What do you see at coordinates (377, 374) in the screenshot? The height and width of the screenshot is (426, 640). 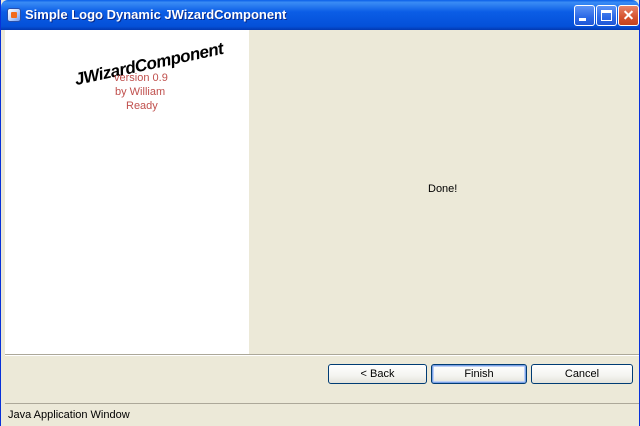 I see `back-button: < Back` at bounding box center [377, 374].